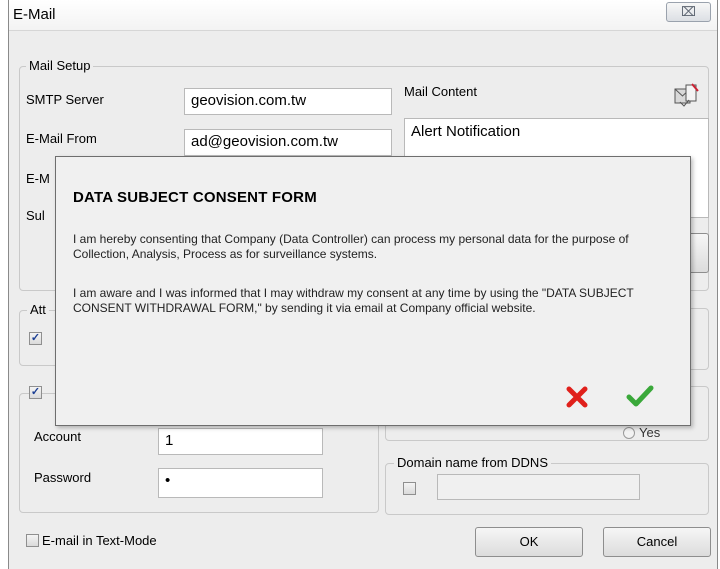 This screenshot has width=720, height=569. What do you see at coordinates (38, 178) in the screenshot?
I see `email-to-label: E-M` at bounding box center [38, 178].